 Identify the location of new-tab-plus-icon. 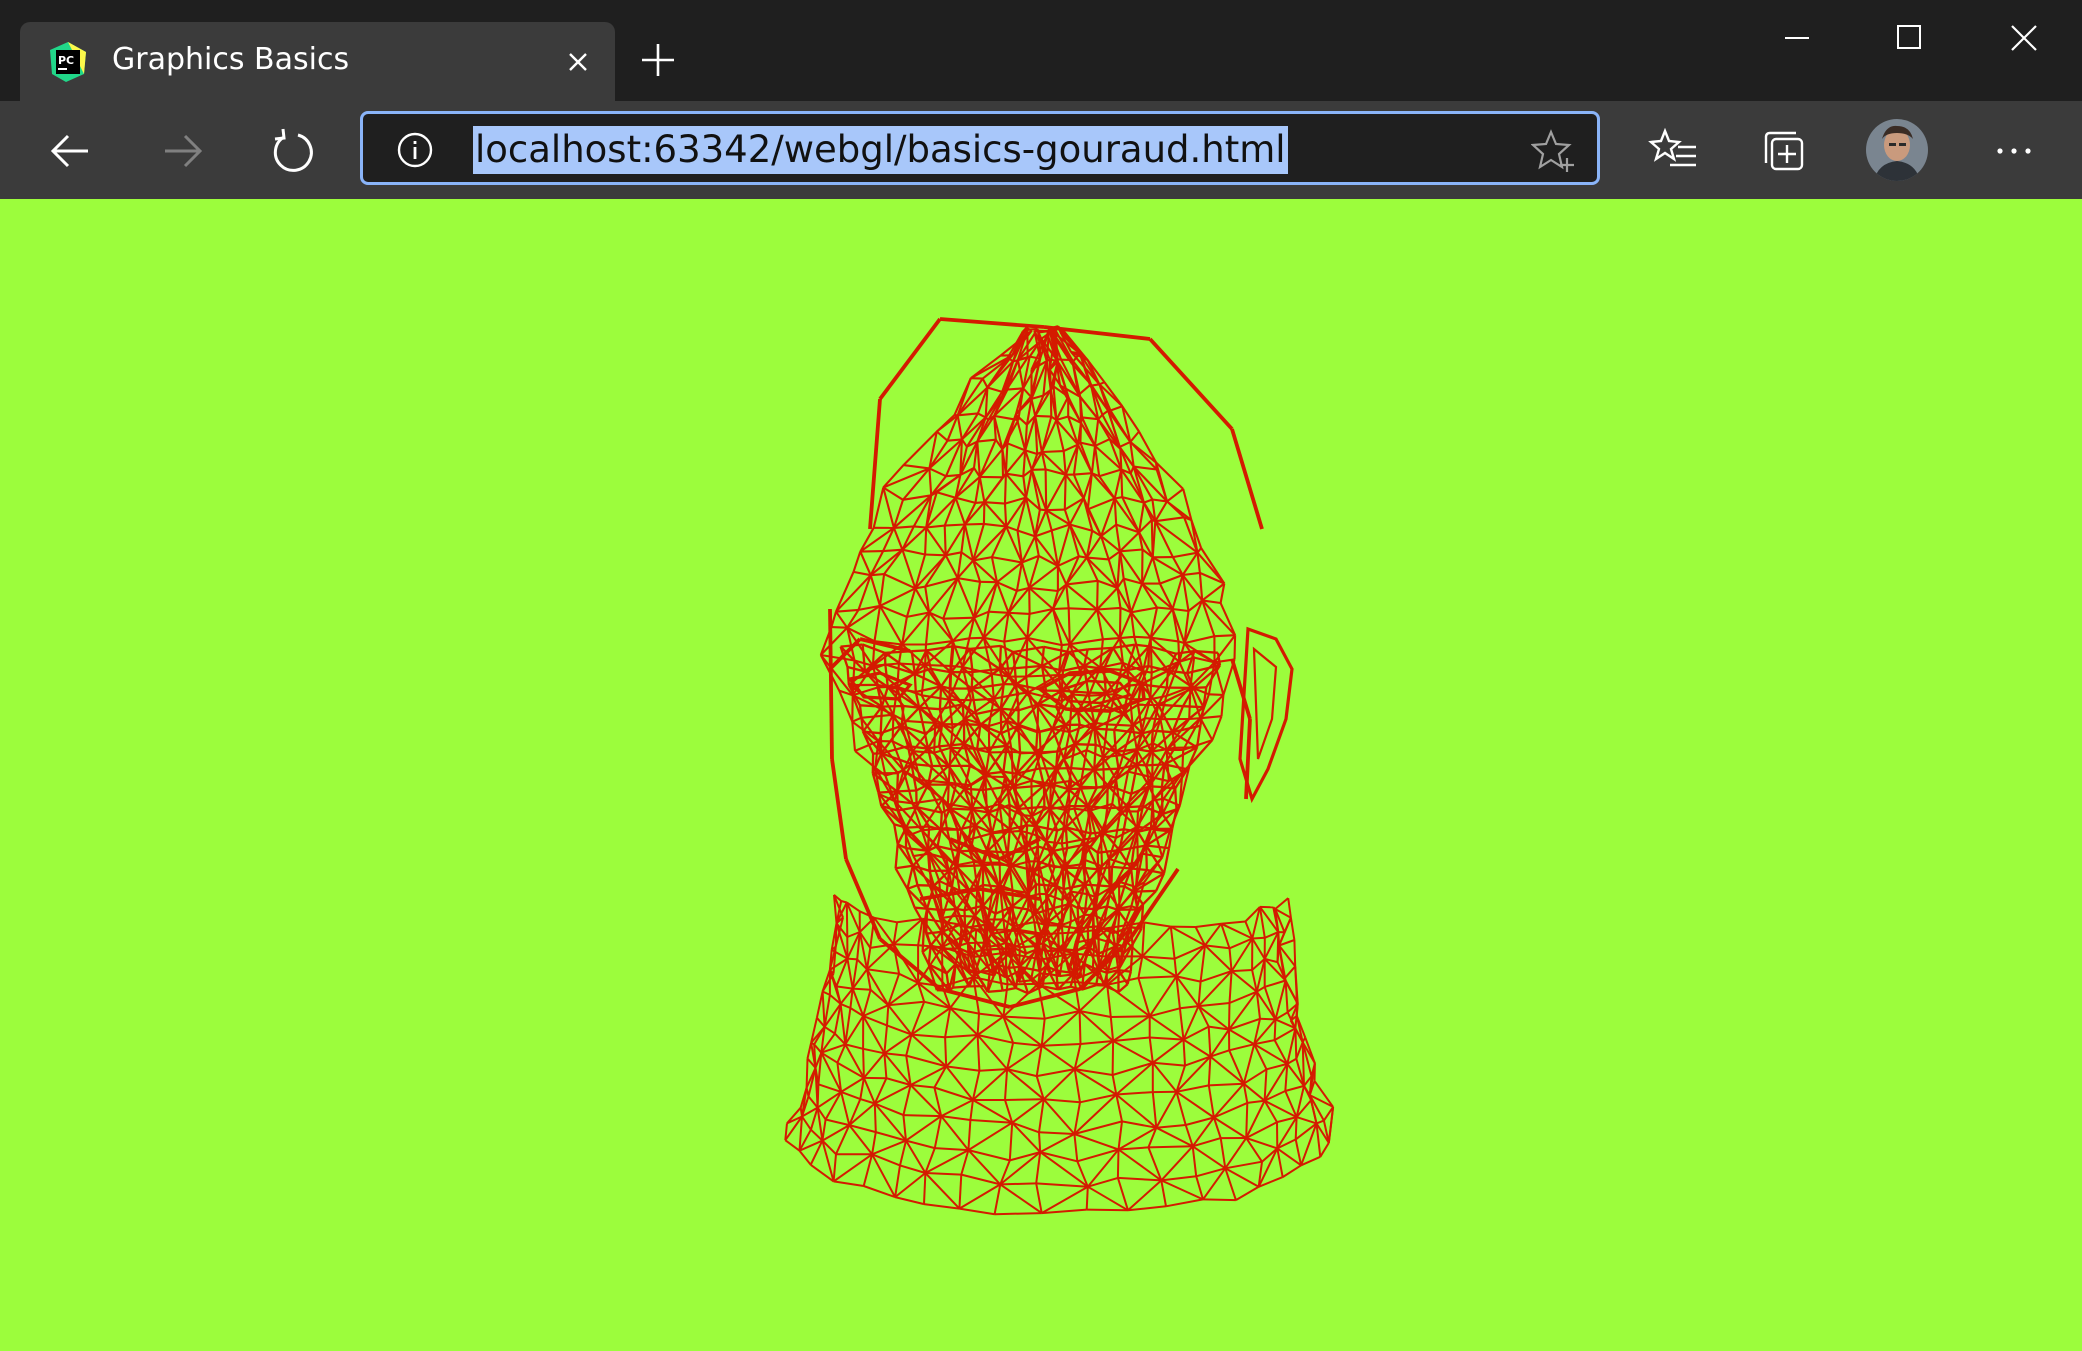
(658, 60).